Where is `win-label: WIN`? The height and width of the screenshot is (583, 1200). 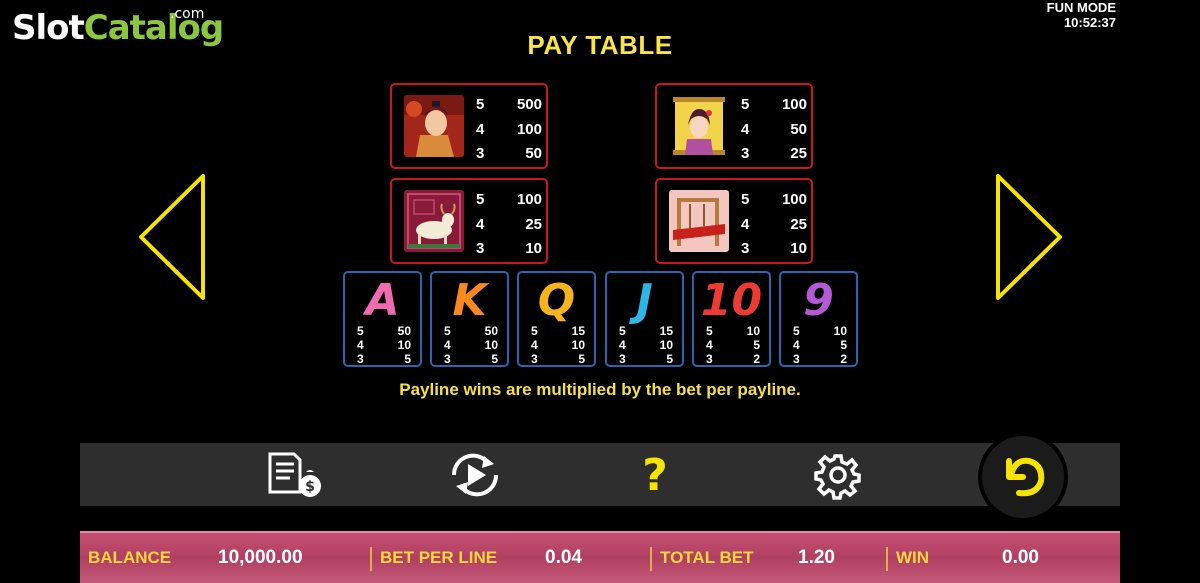 win-label: WIN is located at coordinates (913, 557).